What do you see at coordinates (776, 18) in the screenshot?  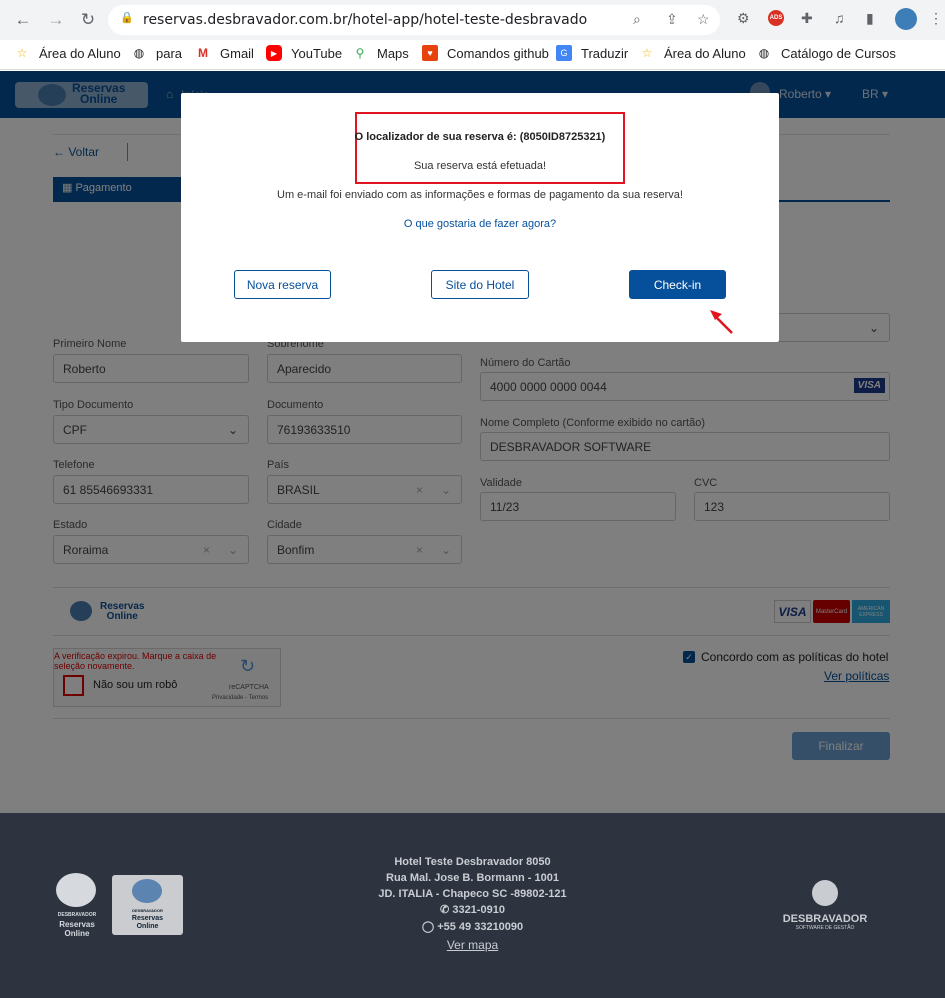 I see `ads-extension-icon: ADS` at bounding box center [776, 18].